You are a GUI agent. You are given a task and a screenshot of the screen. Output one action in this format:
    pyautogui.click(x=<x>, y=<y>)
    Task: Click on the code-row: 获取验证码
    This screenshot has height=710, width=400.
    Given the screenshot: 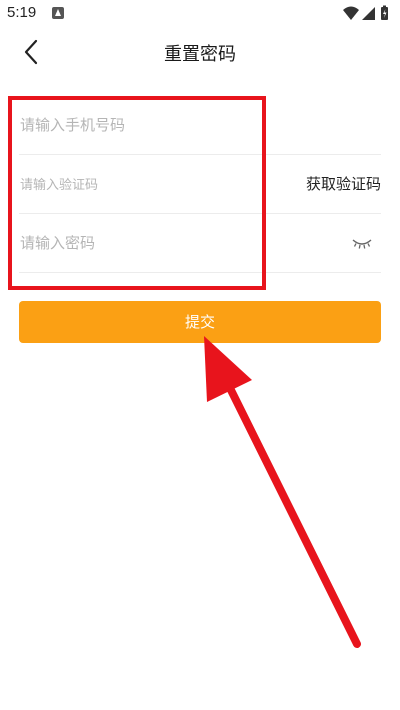 What is the action you would take?
    pyautogui.click(x=200, y=184)
    